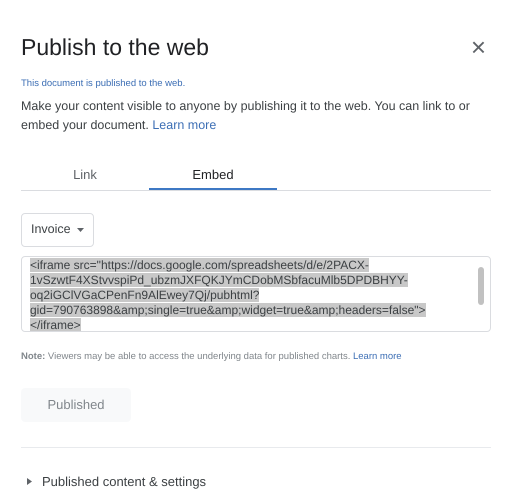 This screenshot has width=512, height=496. Describe the element at coordinates (481, 285) in the screenshot. I see `scrollbar-thumb` at that location.